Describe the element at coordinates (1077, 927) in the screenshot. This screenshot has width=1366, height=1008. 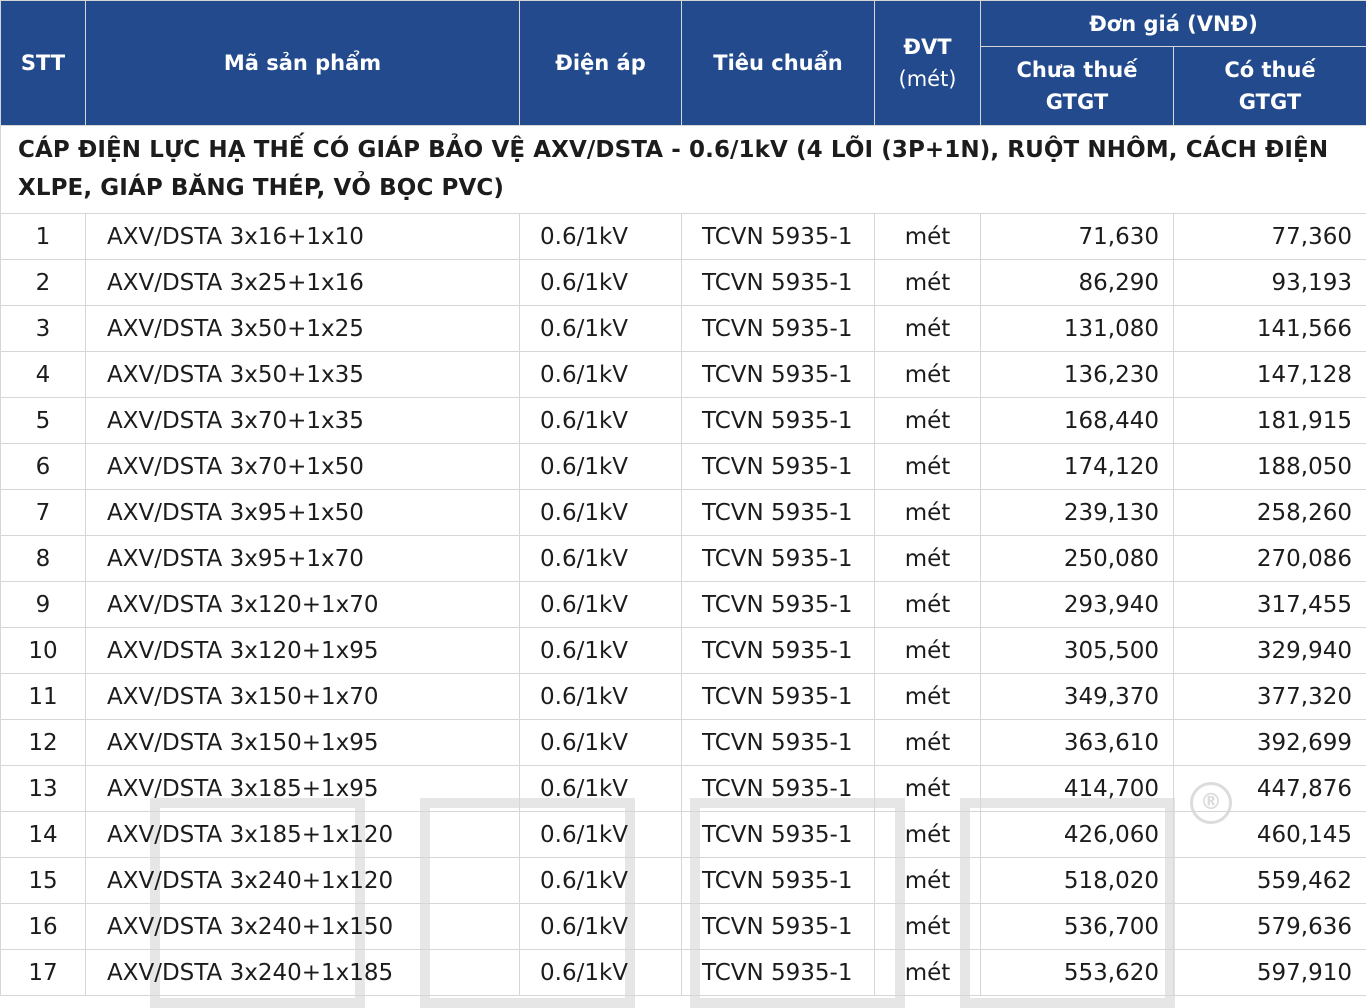
I see `cell-price-excl-tax: 536,700` at that location.